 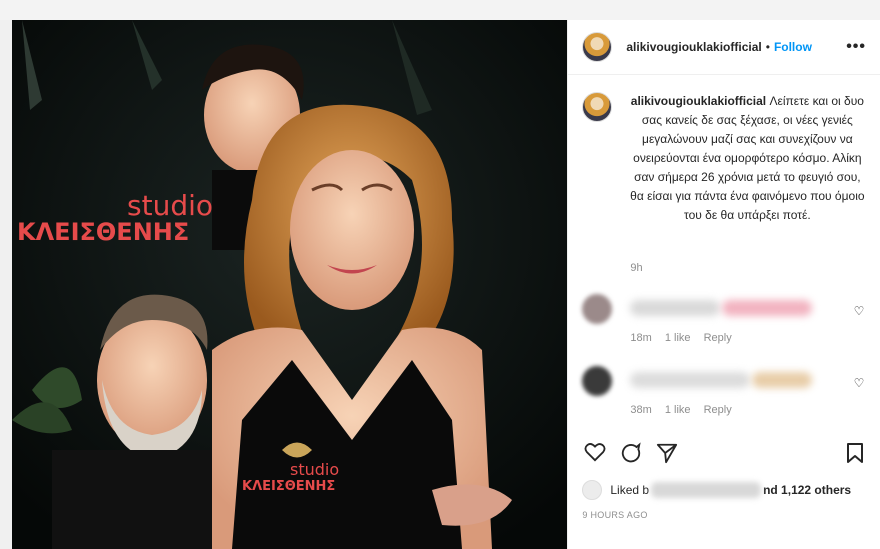 I want to click on dress-logo-word: studio, so click(x=314, y=469).